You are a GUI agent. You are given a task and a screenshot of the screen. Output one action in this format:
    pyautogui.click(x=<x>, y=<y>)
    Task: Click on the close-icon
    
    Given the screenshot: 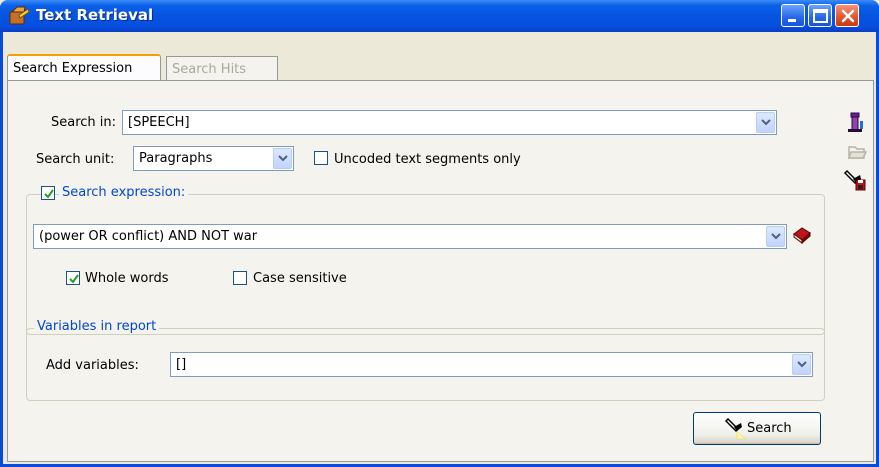 What is the action you would take?
    pyautogui.click(x=848, y=16)
    